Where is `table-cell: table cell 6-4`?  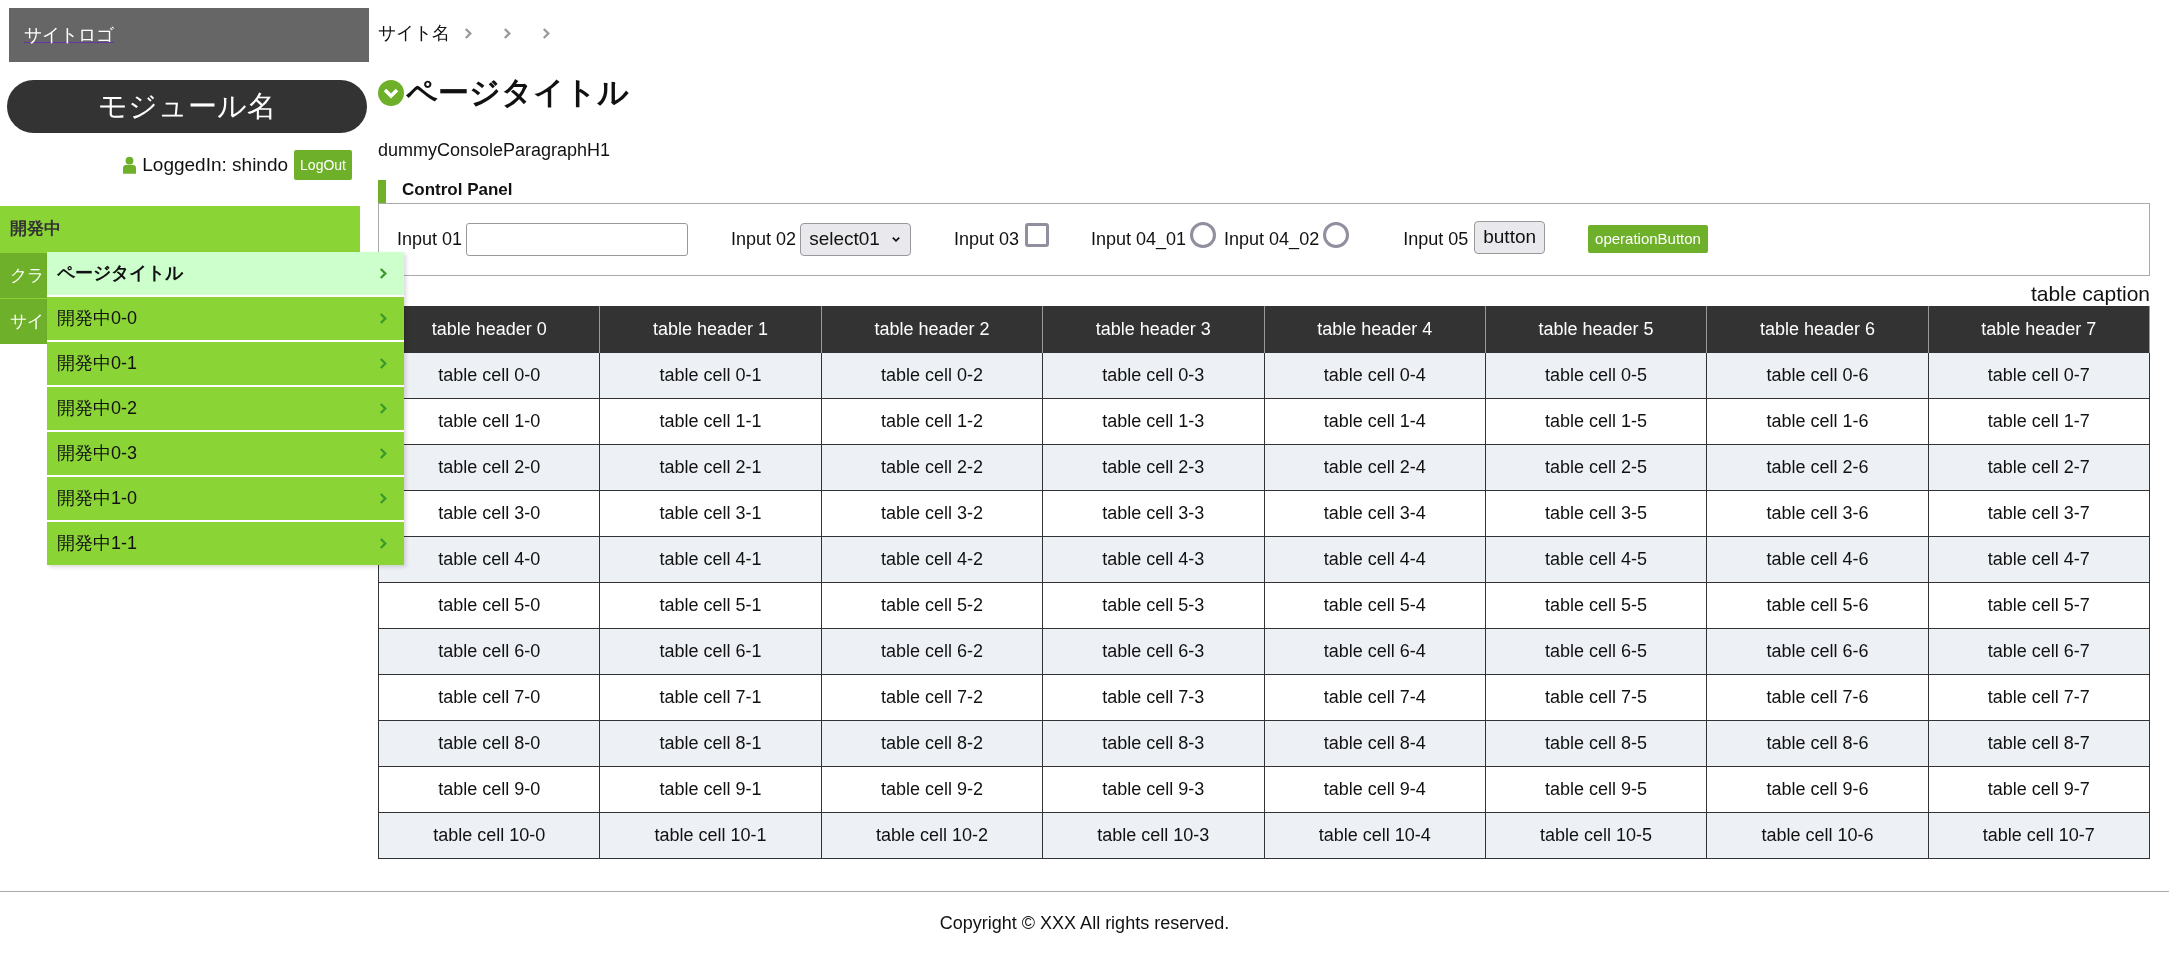
table-cell: table cell 6-4 is located at coordinates (1375, 651).